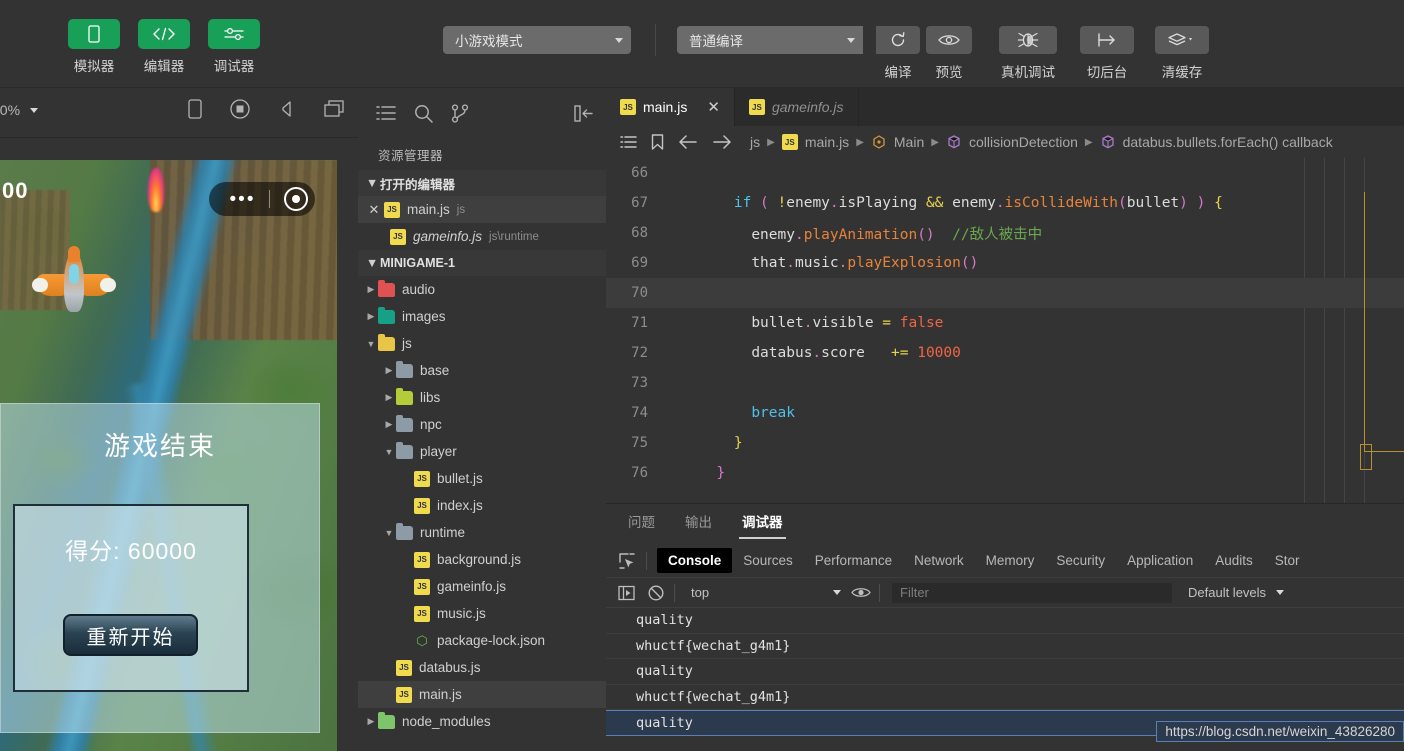  What do you see at coordinates (386, 113) in the screenshot?
I see `explorer-icon` at bounding box center [386, 113].